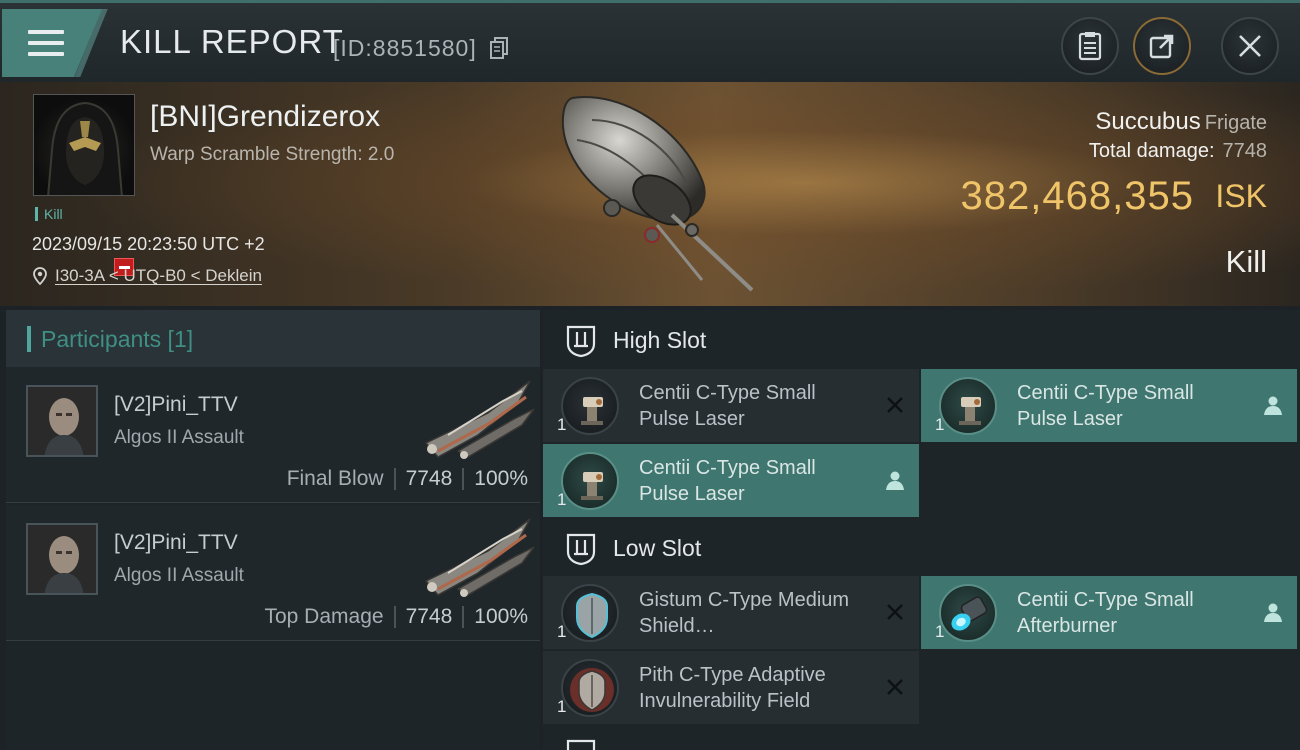 Image resolution: width=1300 pixels, height=750 pixels. I want to click on victim-portrait, so click(84, 145).